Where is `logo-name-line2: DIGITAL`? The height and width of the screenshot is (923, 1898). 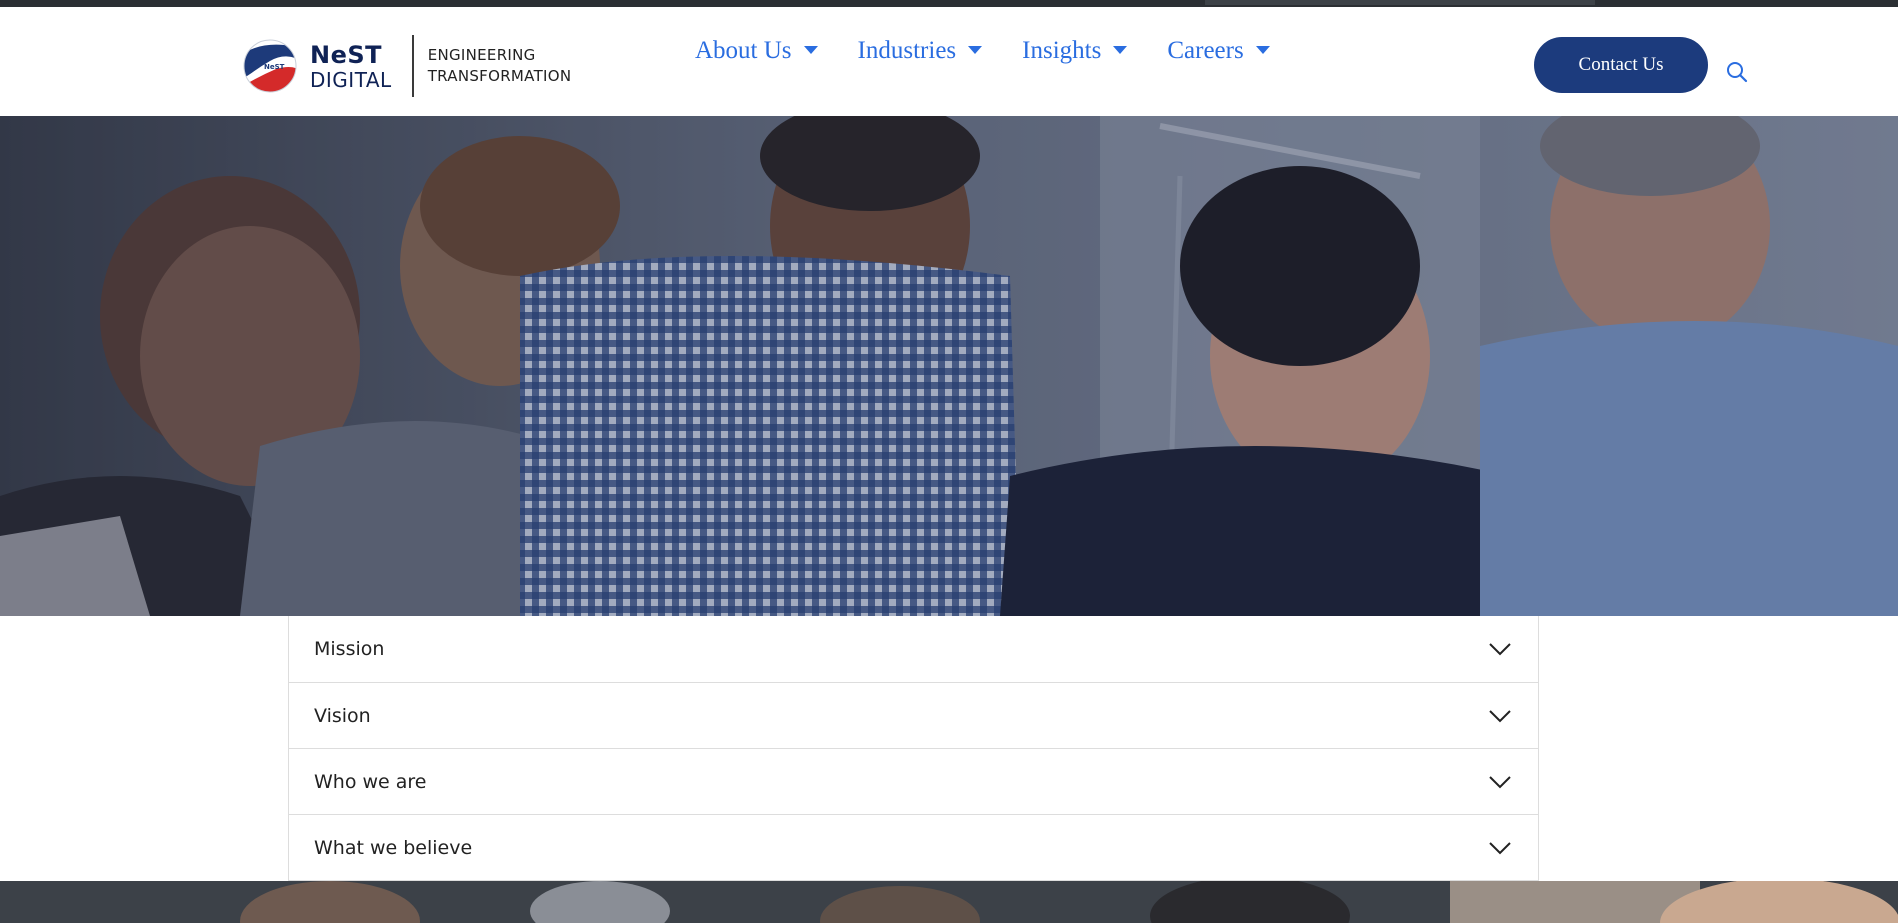
logo-name-line2: DIGITAL is located at coordinates (351, 79).